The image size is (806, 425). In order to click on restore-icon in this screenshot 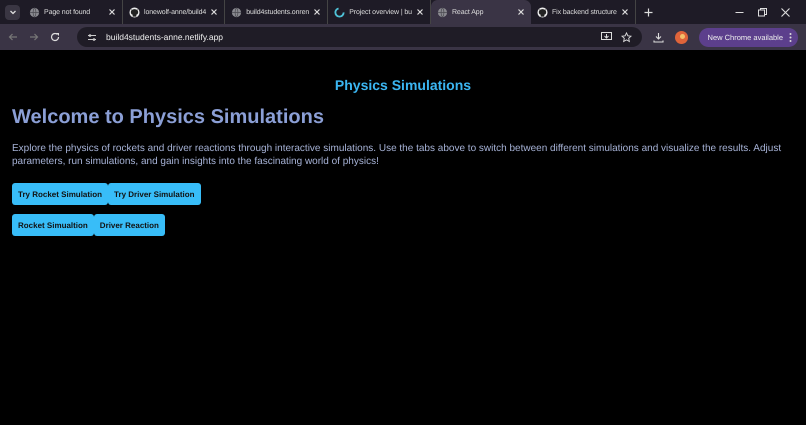, I will do `click(762, 12)`.